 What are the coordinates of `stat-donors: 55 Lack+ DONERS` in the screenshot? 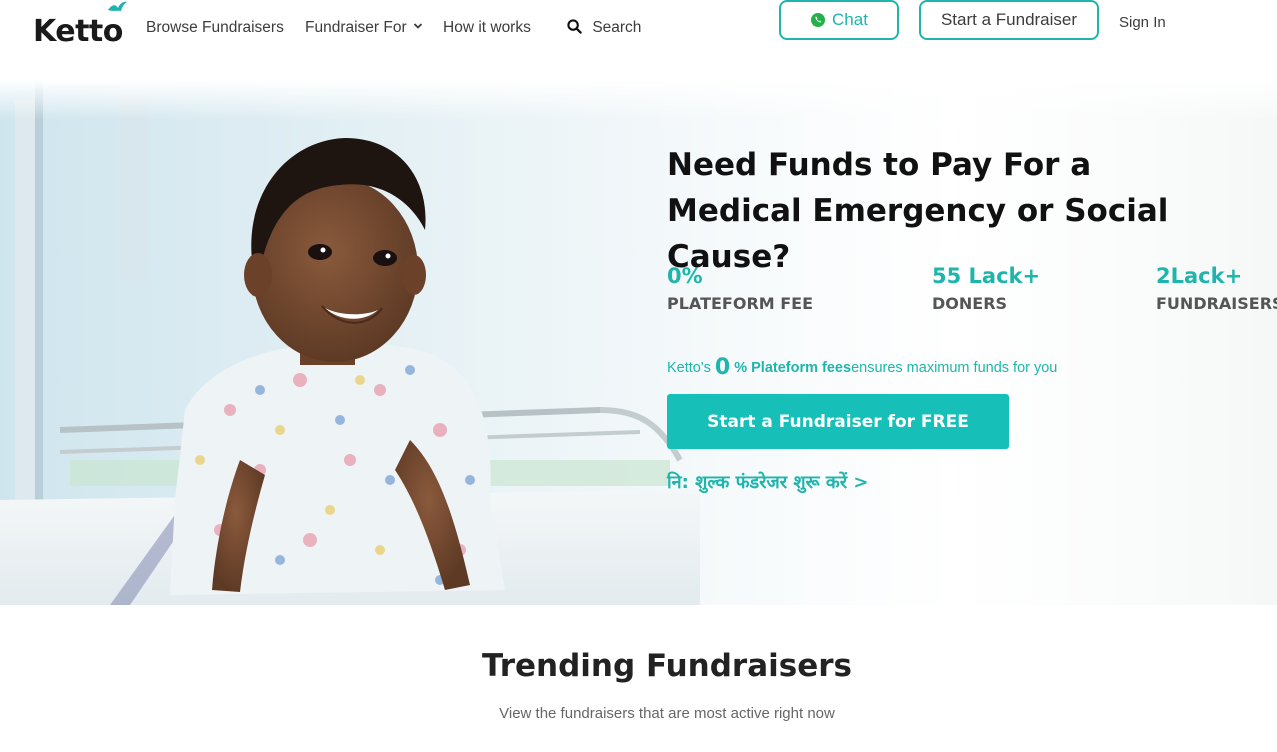 It's located at (986, 288).